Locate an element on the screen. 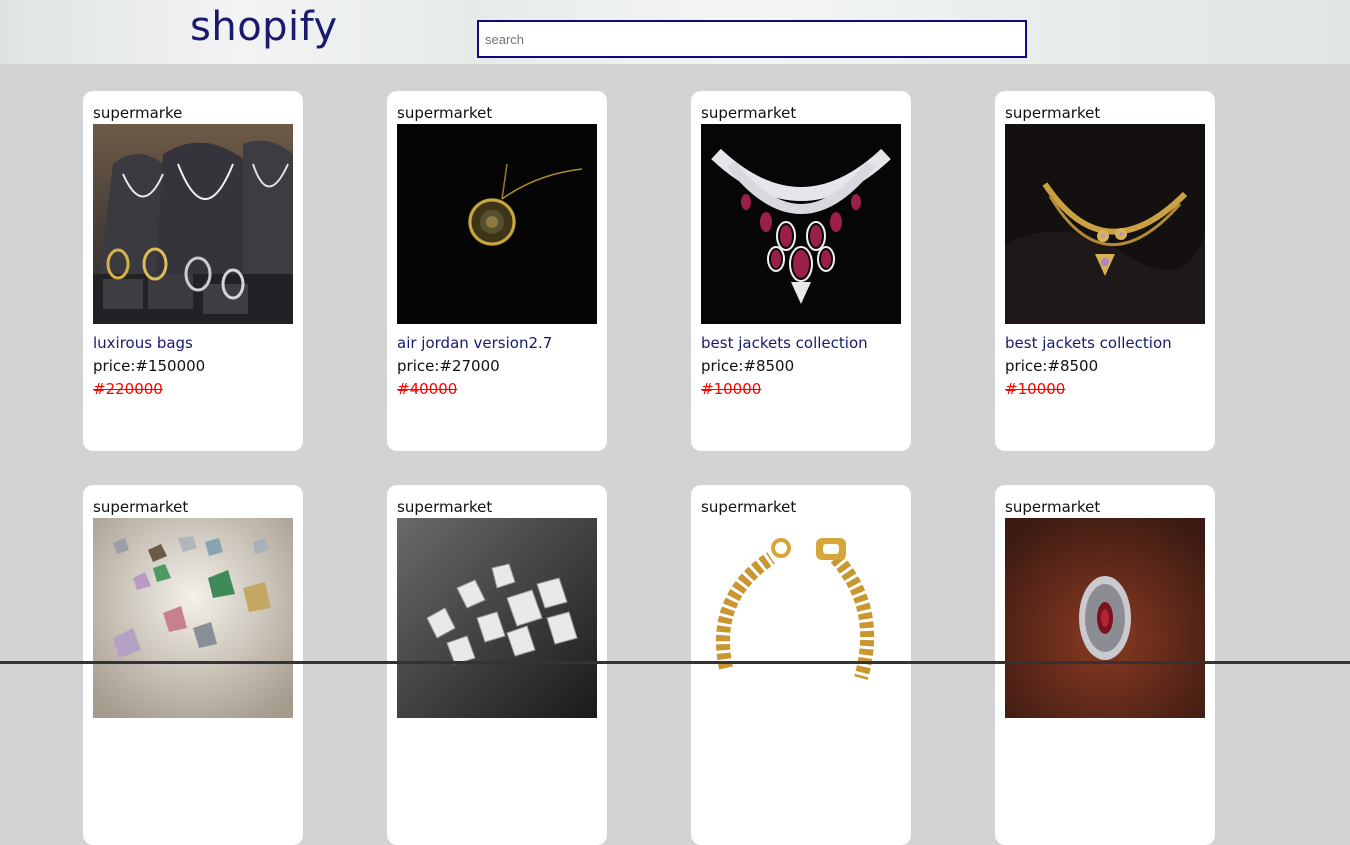 The height and width of the screenshot is (845, 1350). jewelry-display-image is located at coordinates (193, 224).